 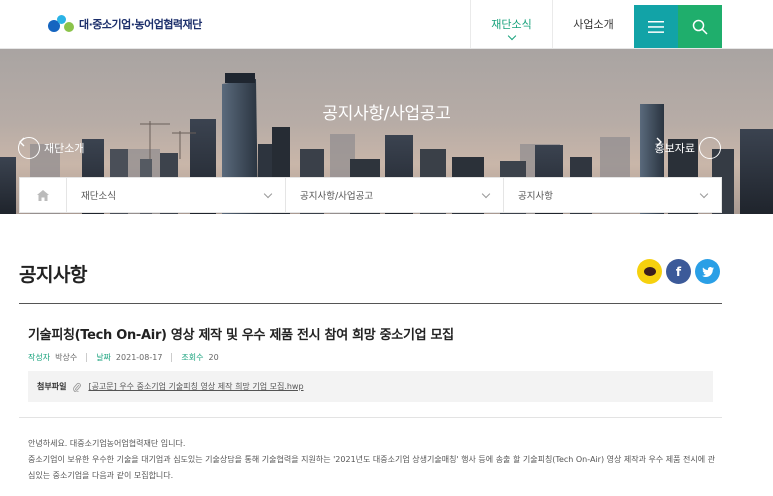 I want to click on breadcrumb-label: 공지사항/사업공고, so click(x=337, y=196).